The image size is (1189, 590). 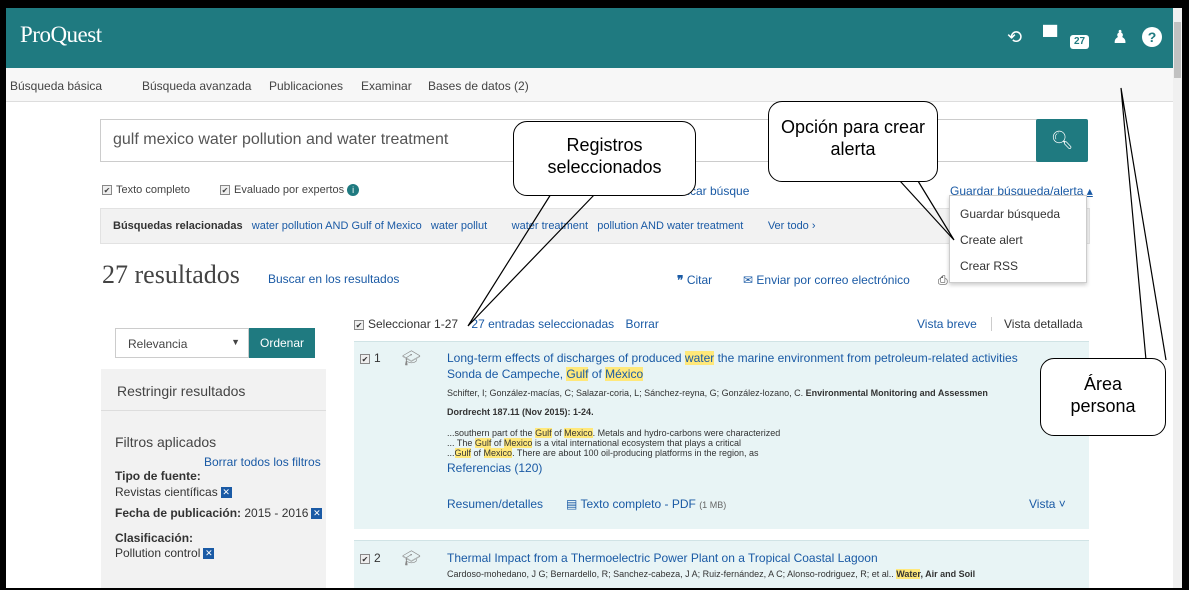 I want to click on callout-personal-area: Área persona, so click(x=1103, y=397).